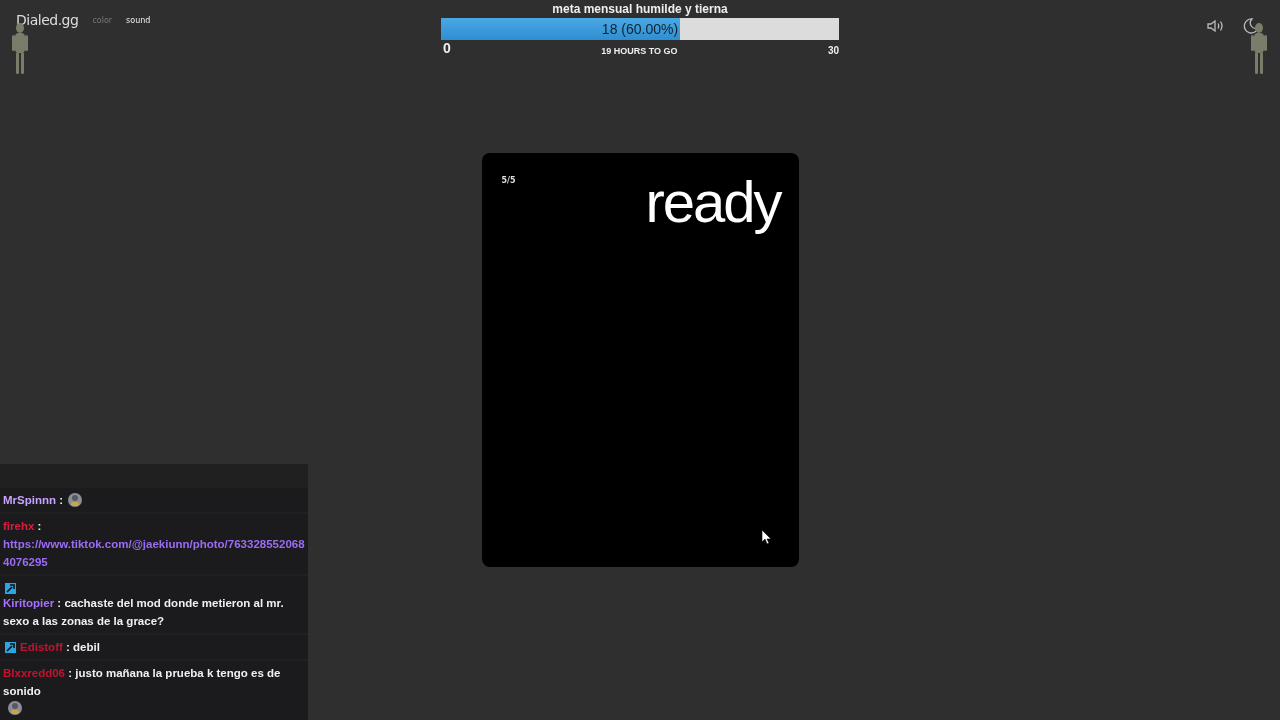 This screenshot has height=720, width=1280. Describe the element at coordinates (639, 51) in the screenshot. I see `time-remaining: 19 HOURS TO GO` at that location.